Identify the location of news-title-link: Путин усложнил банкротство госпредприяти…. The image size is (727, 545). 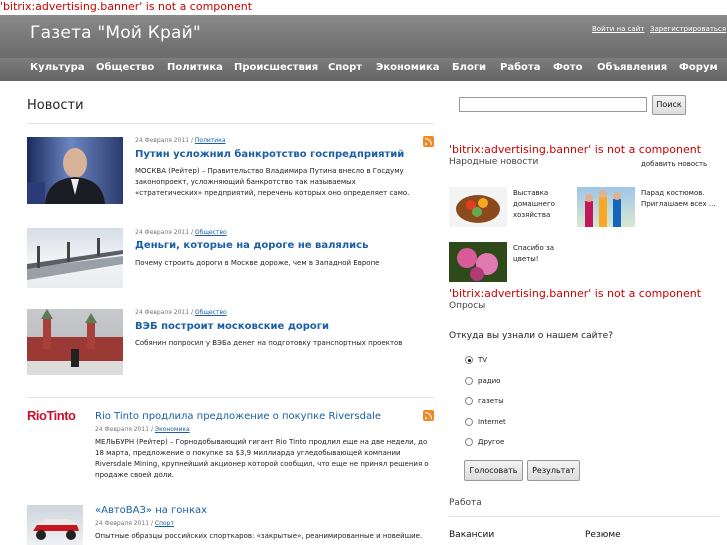
(269, 154).